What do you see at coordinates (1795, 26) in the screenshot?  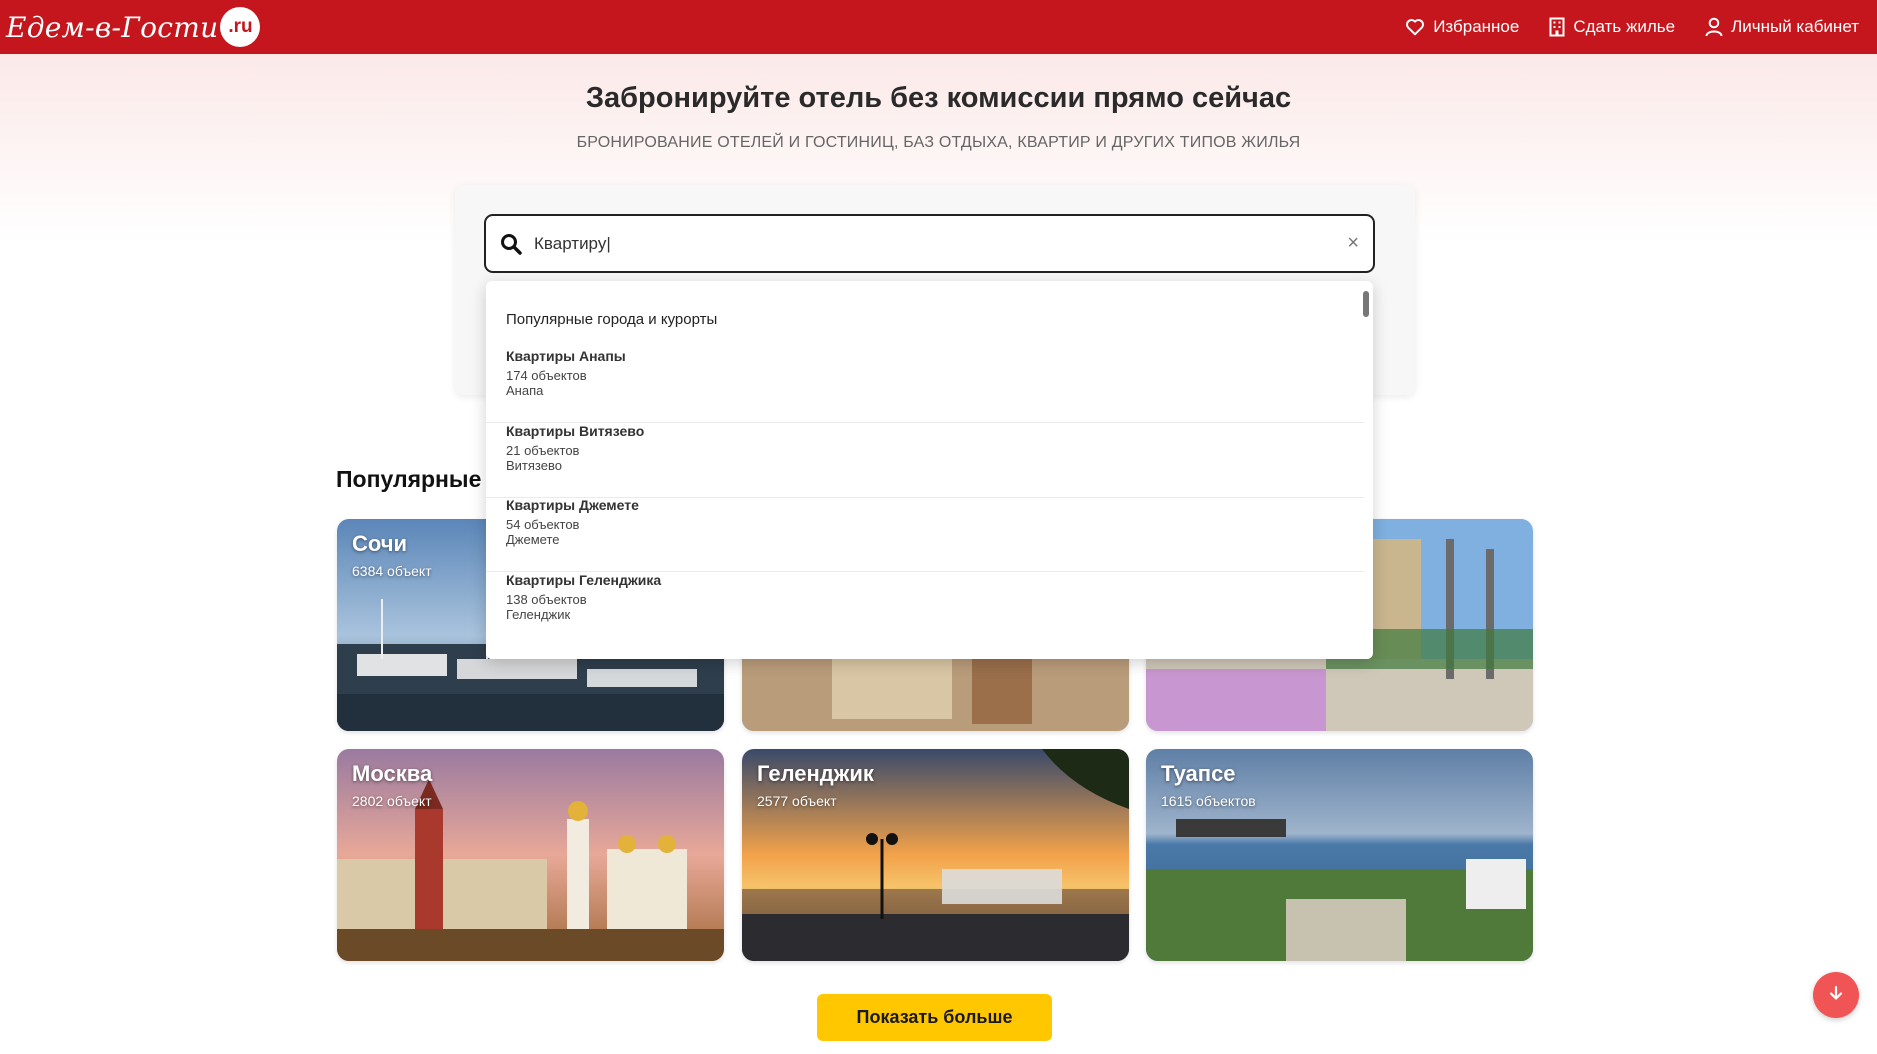 I see `nav-account-label: Личный кабинет` at bounding box center [1795, 26].